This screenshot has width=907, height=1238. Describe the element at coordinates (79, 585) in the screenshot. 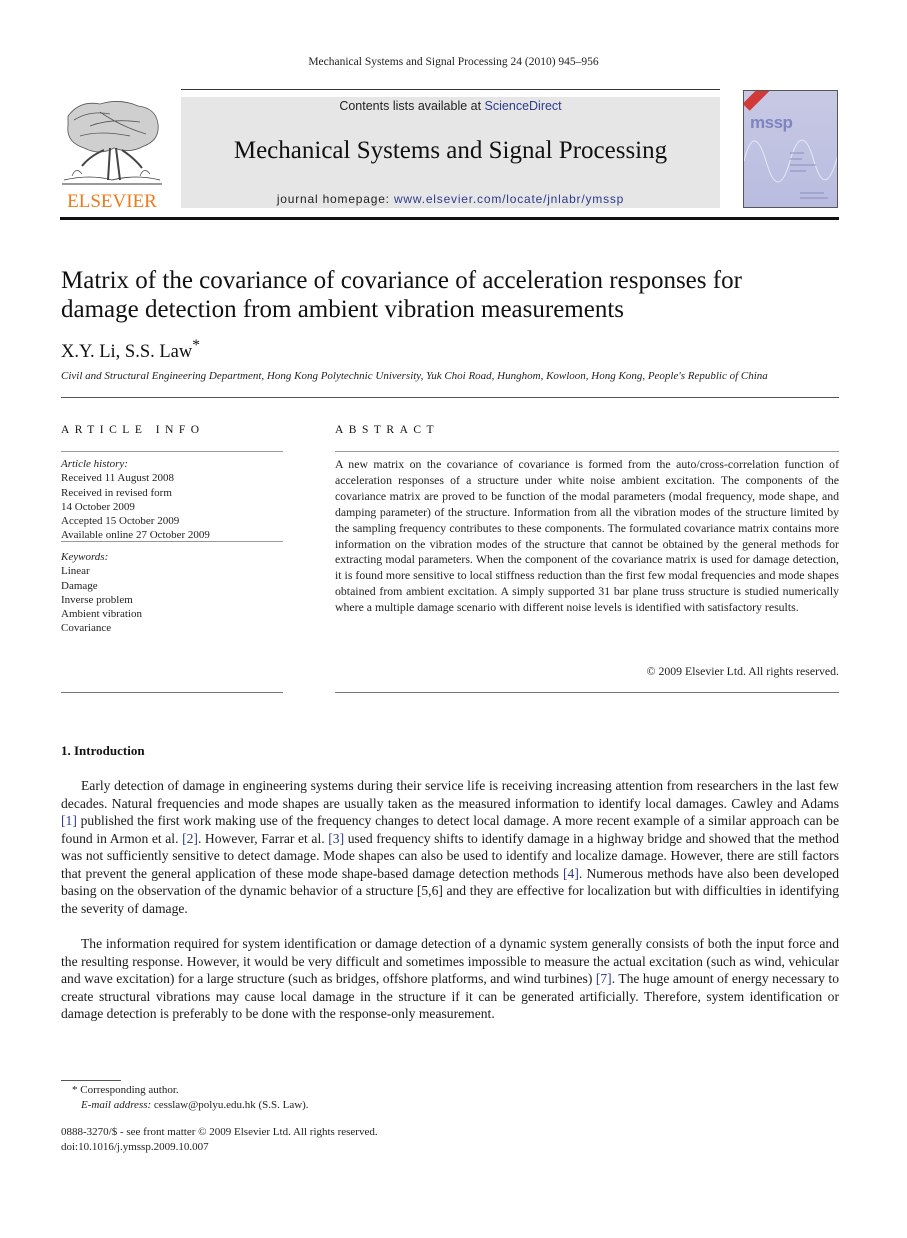

I see `keyword: Damage` at that location.